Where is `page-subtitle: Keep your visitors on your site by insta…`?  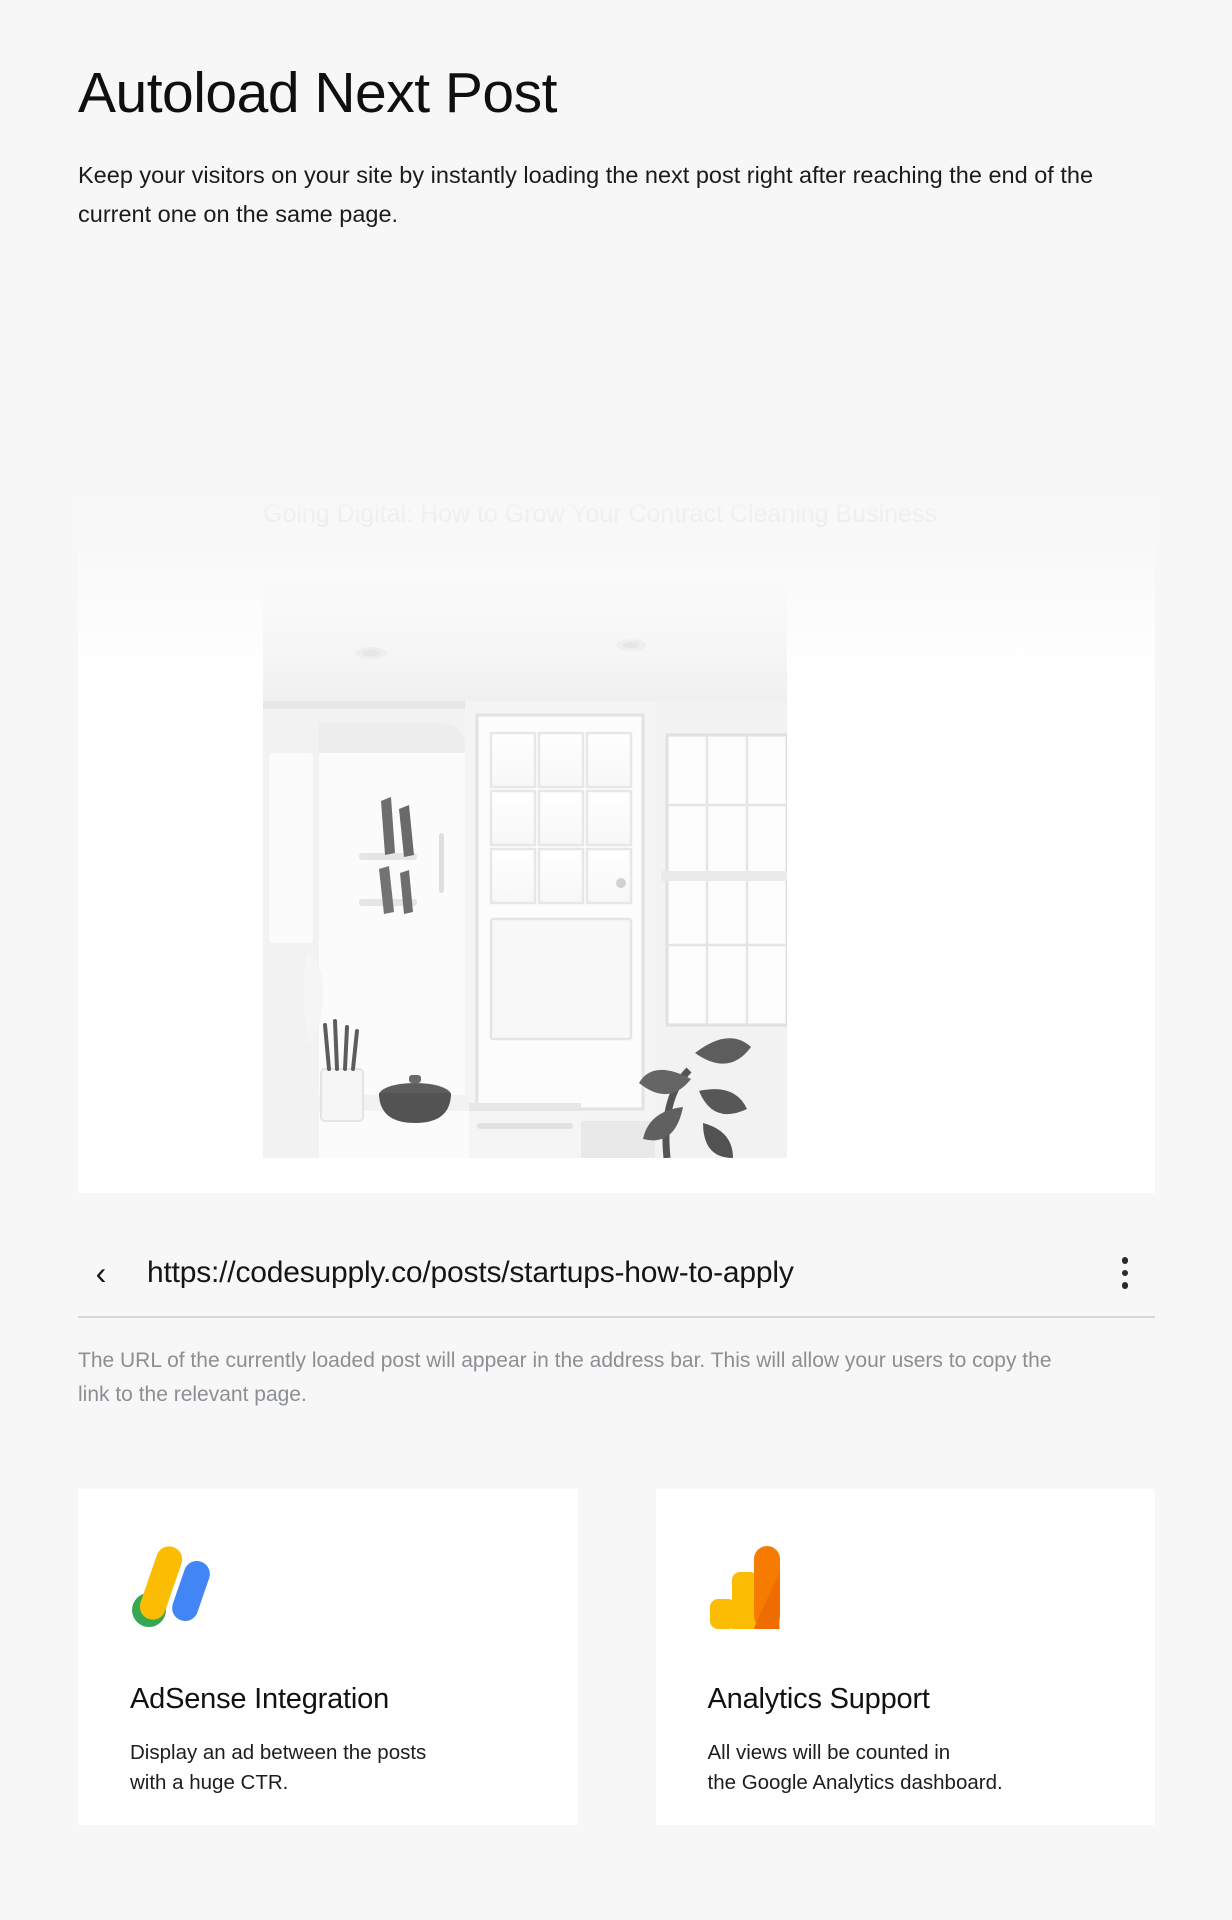 page-subtitle: Keep your visitors on your site by insta… is located at coordinates (586, 194).